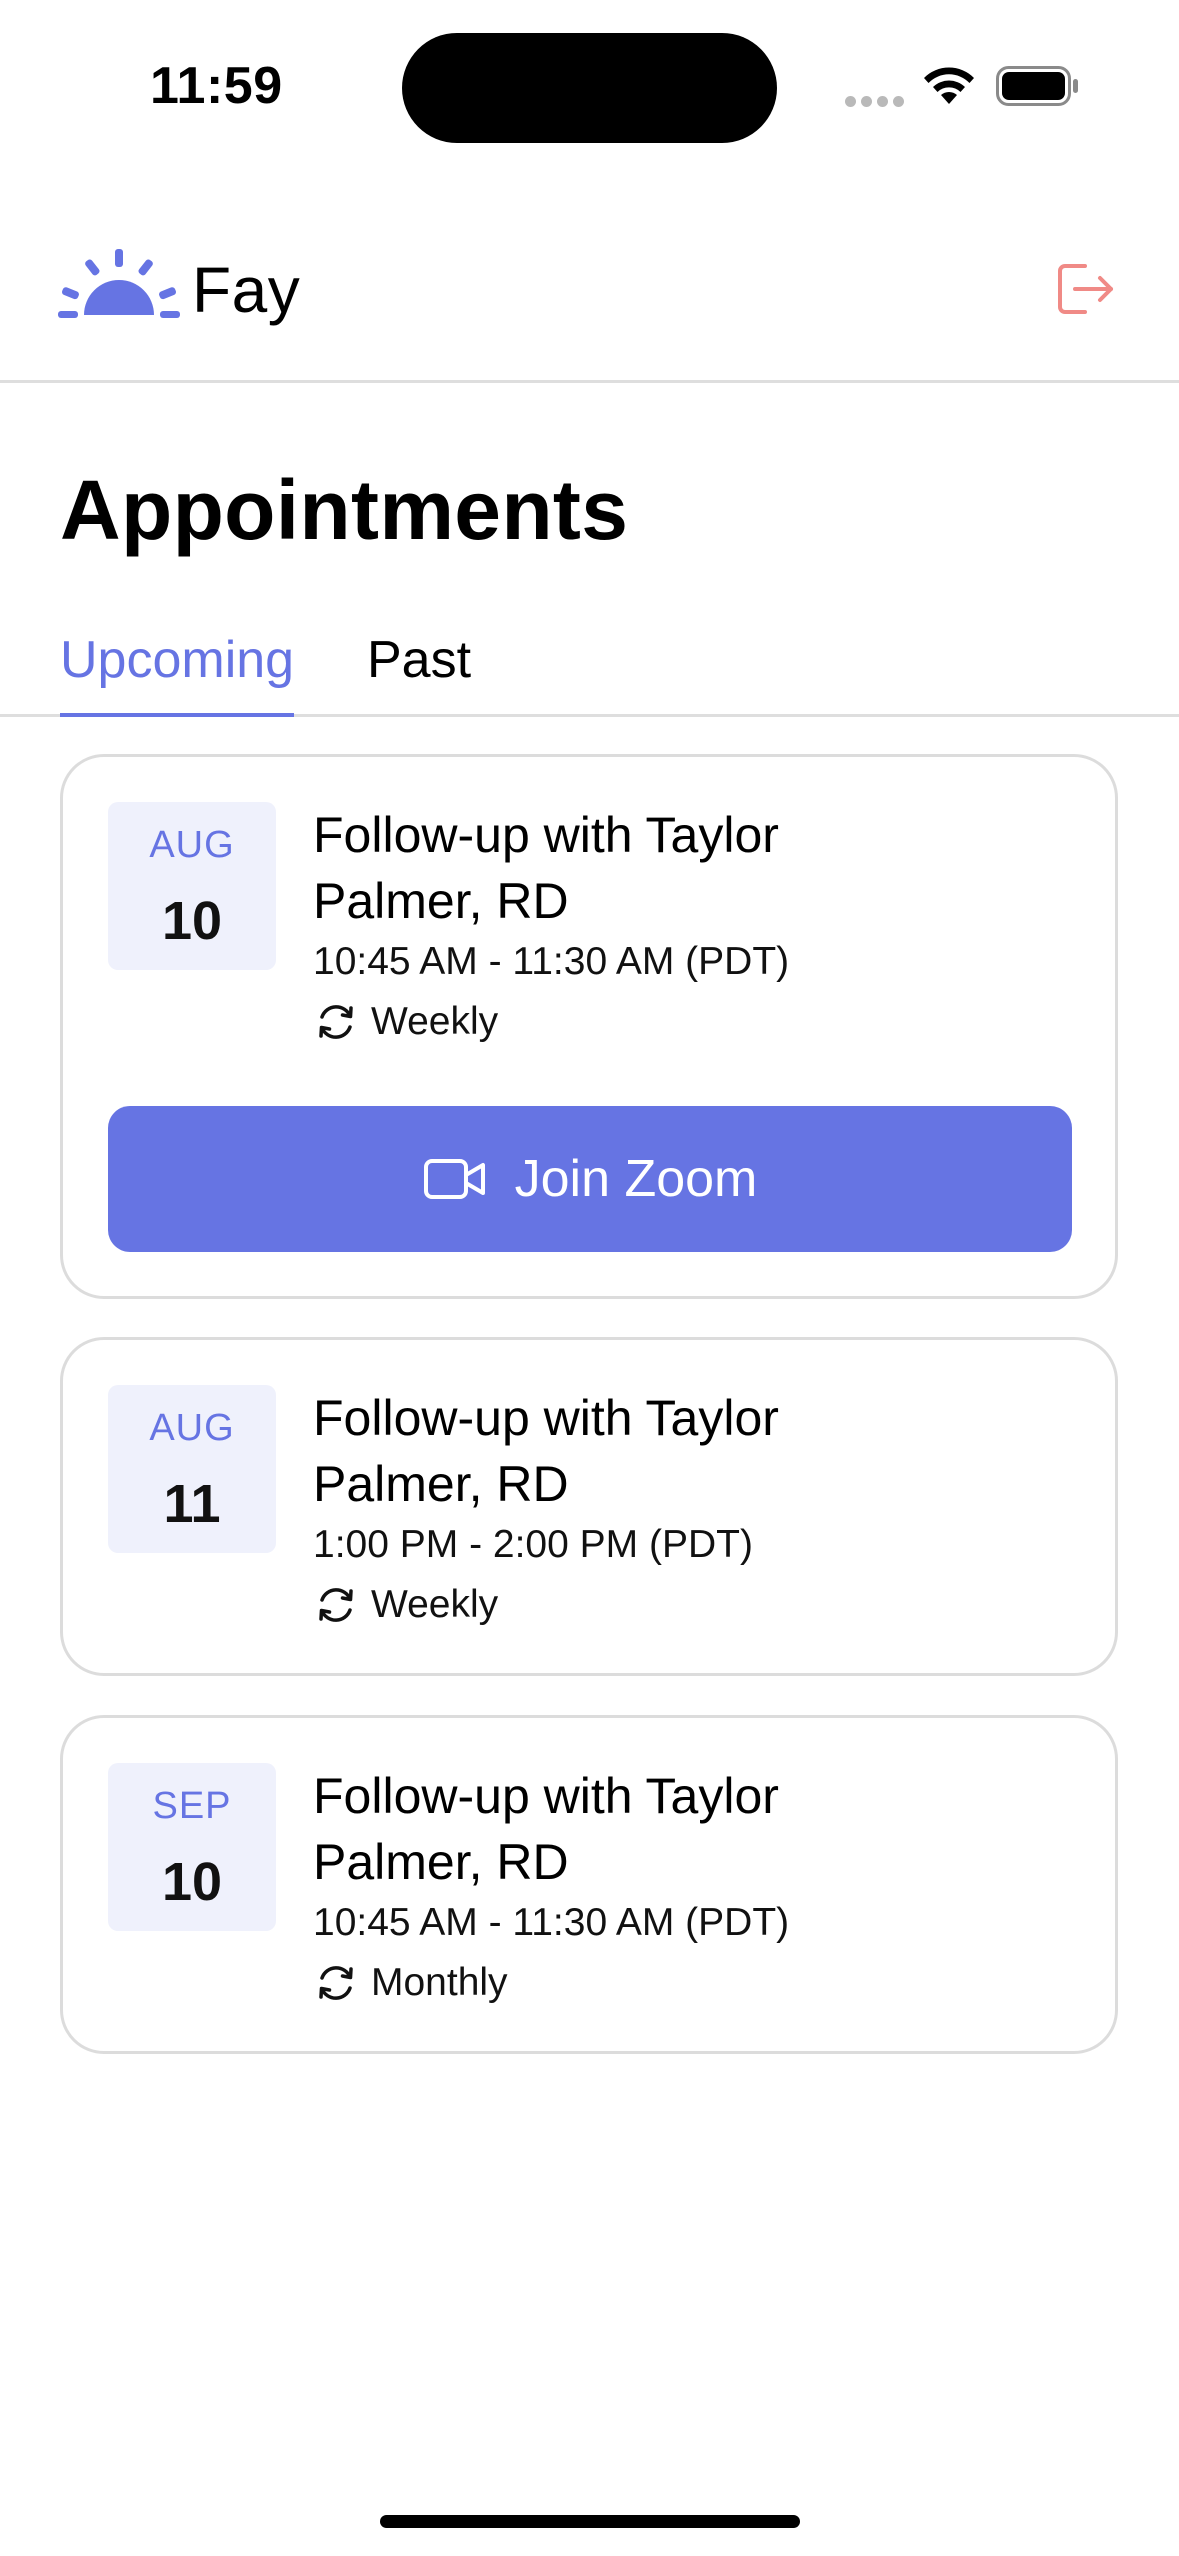 This screenshot has width=1179, height=2556. I want to click on date-badge: AUG 10, so click(192, 886).